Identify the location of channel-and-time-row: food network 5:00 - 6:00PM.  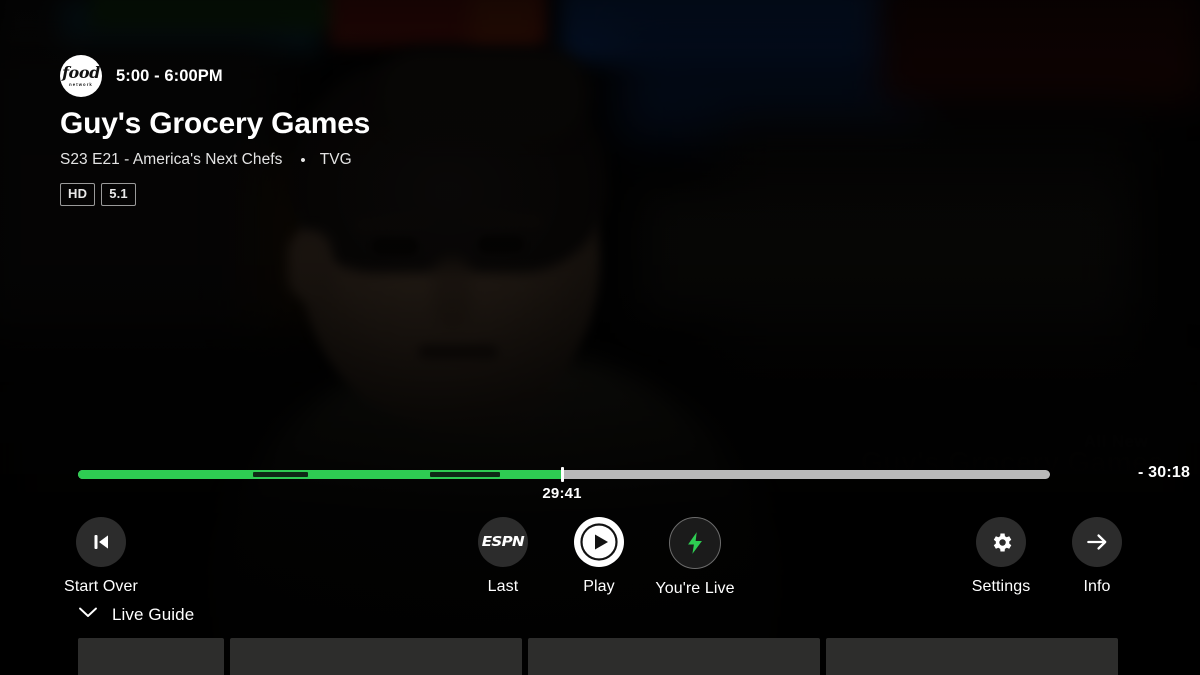
(215, 76).